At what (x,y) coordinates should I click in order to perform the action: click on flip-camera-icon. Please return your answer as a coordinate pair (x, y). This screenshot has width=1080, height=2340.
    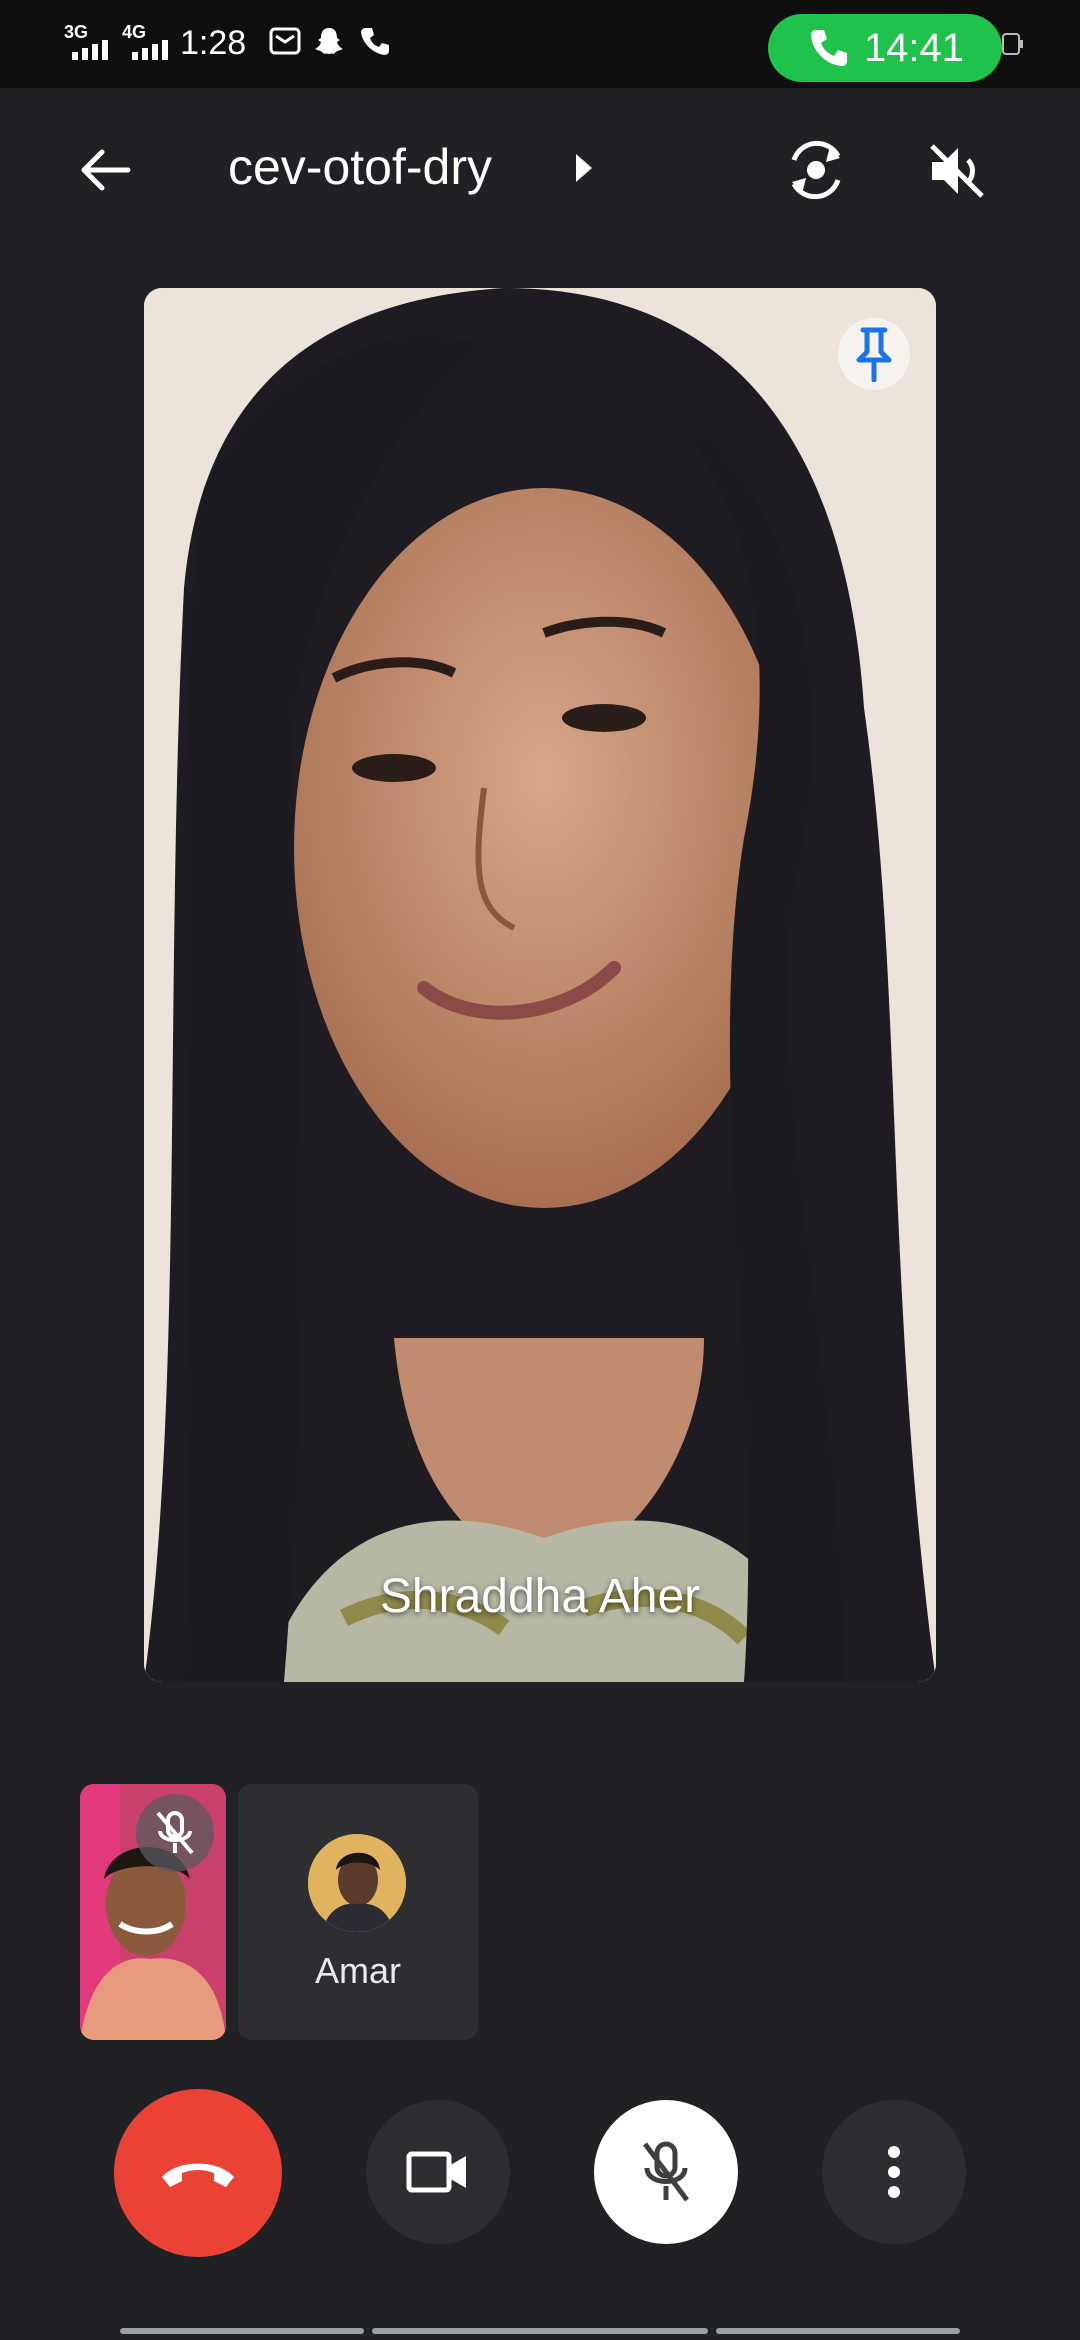
    Looking at the image, I should click on (816, 170).